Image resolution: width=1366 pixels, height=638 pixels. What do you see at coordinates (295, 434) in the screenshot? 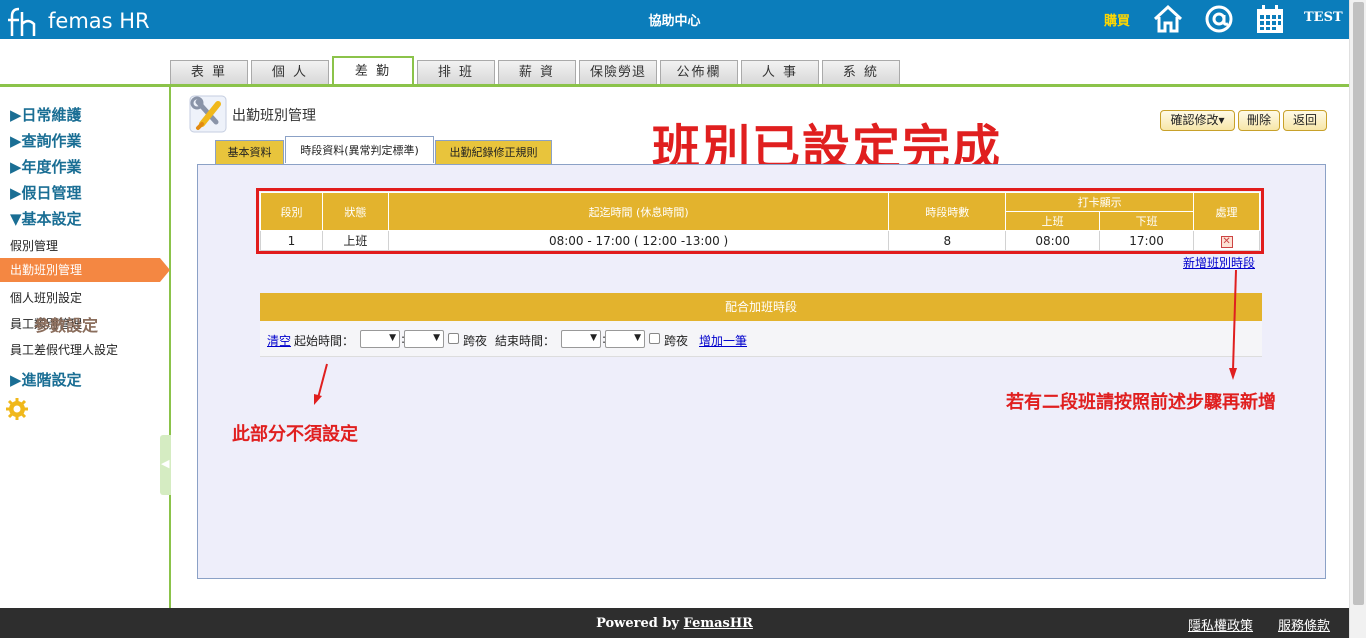
I see `annotation-note-left: 此部分不須設定` at bounding box center [295, 434].